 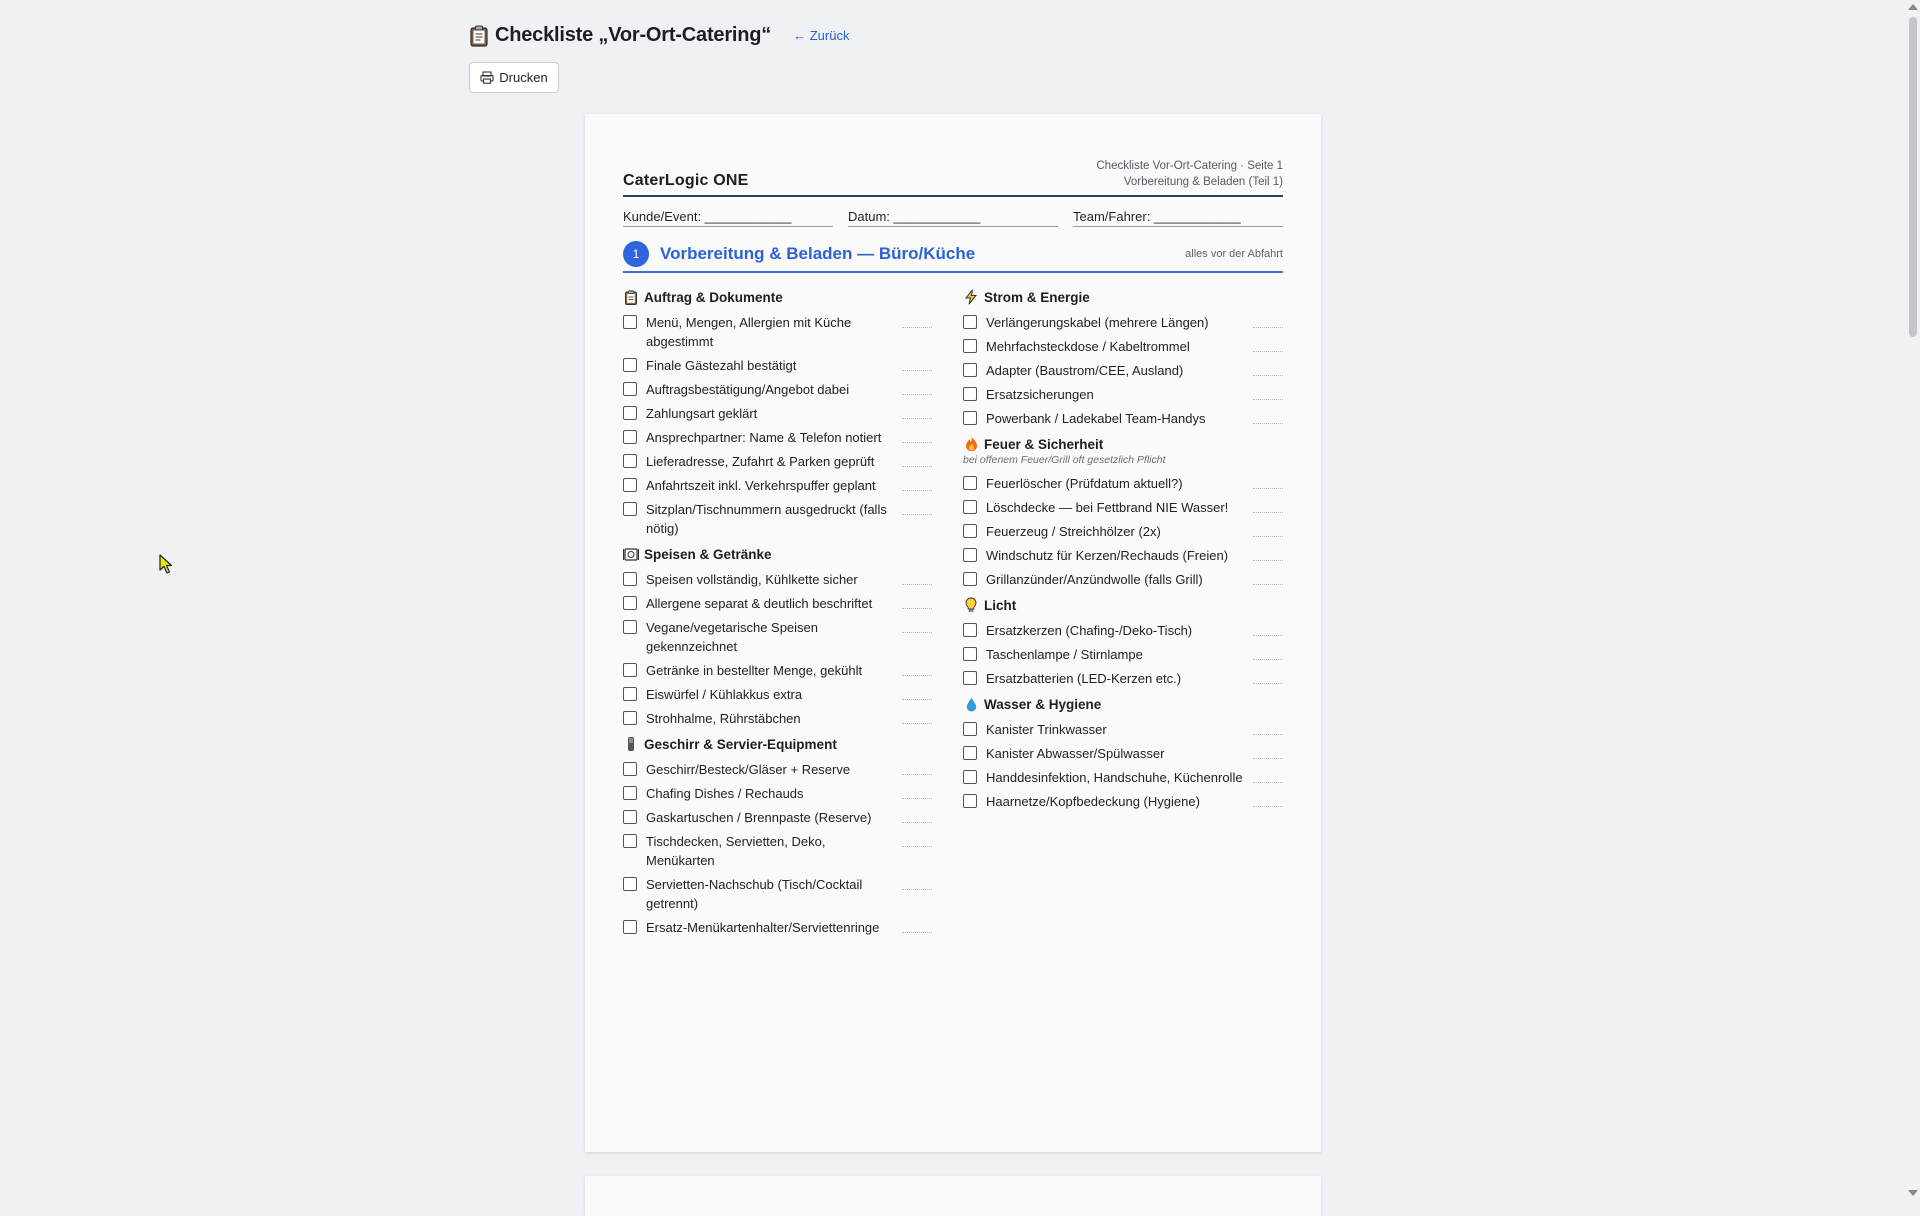 I want to click on group-title: Feuer & Sicherheit, so click(x=1123, y=444).